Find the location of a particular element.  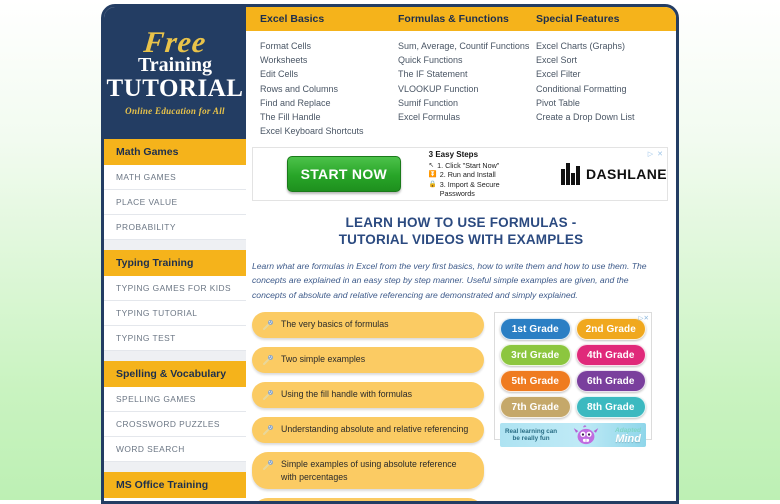

ad-step-row: 🔒 3. Import & Secure Passwords is located at coordinates (480, 189).